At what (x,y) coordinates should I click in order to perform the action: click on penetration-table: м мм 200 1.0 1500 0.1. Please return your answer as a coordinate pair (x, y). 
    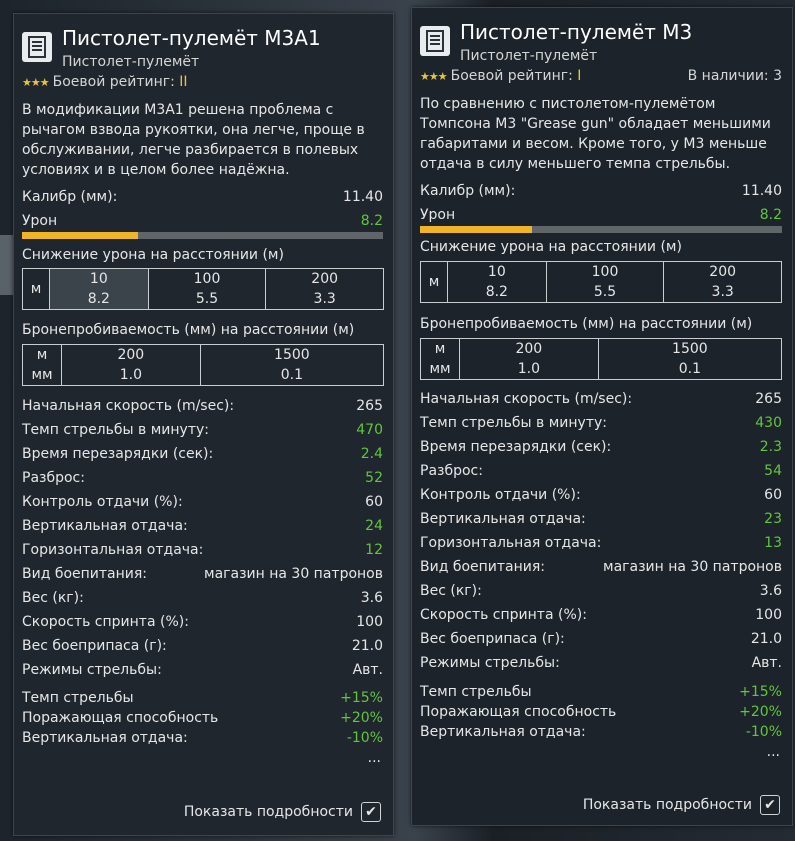
    Looking at the image, I should click on (203, 365).